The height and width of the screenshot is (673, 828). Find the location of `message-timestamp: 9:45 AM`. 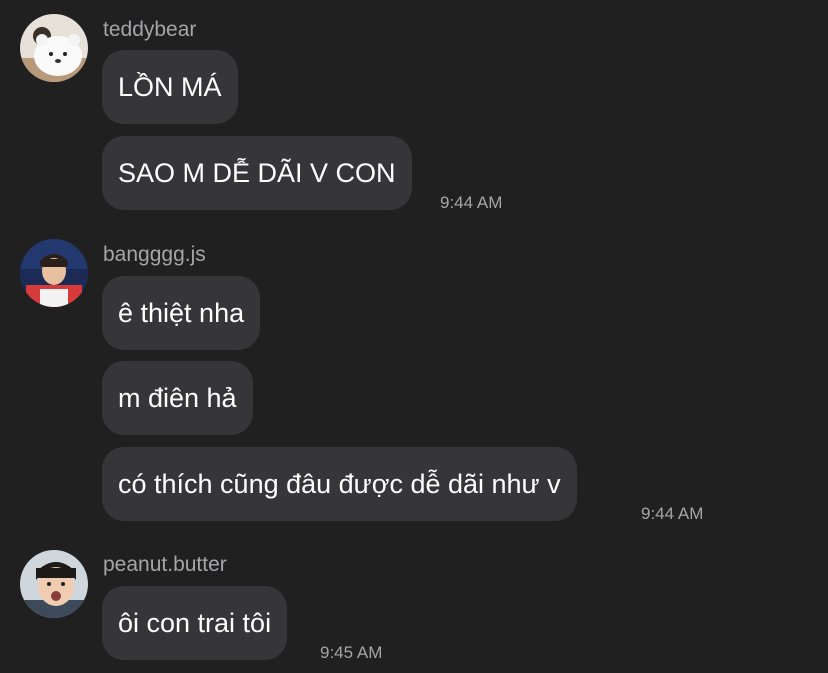

message-timestamp: 9:45 AM is located at coordinates (351, 652).